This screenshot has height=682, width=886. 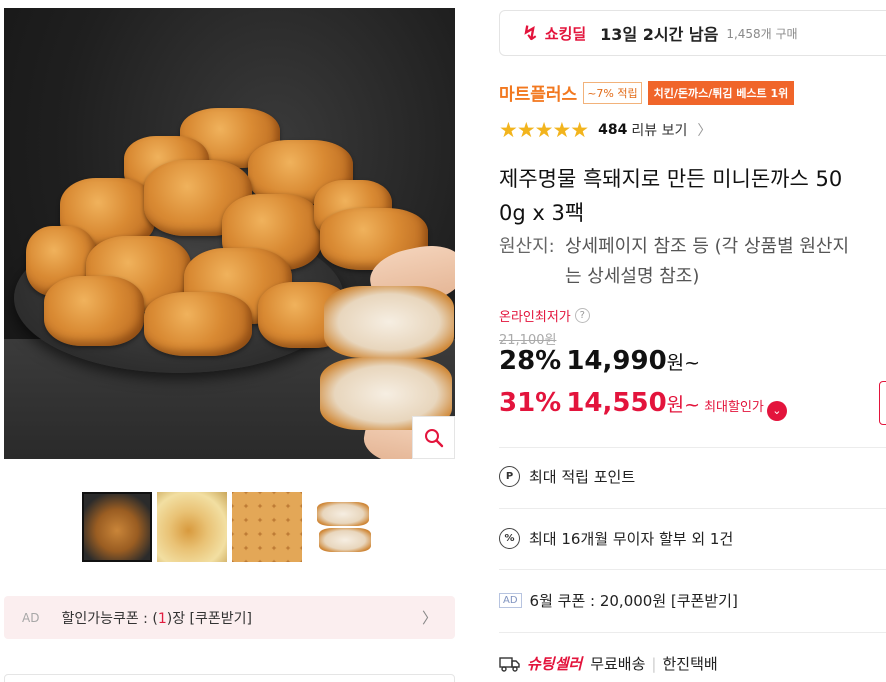 I want to click on reward-badge: ~7% 적립, so click(x=612, y=92).